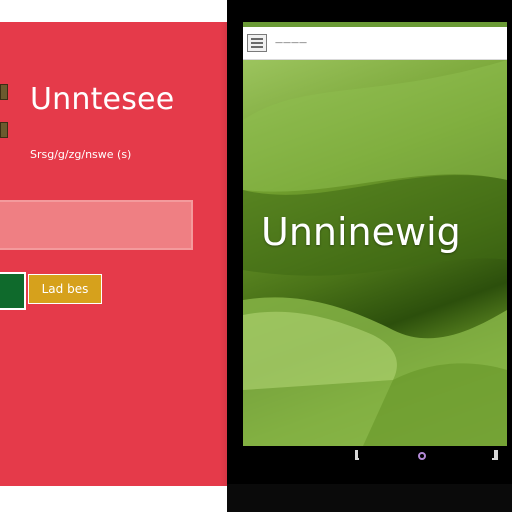 This screenshot has width=512, height=512. What do you see at coordinates (257, 43) in the screenshot?
I see `window-menu-icon` at bounding box center [257, 43].